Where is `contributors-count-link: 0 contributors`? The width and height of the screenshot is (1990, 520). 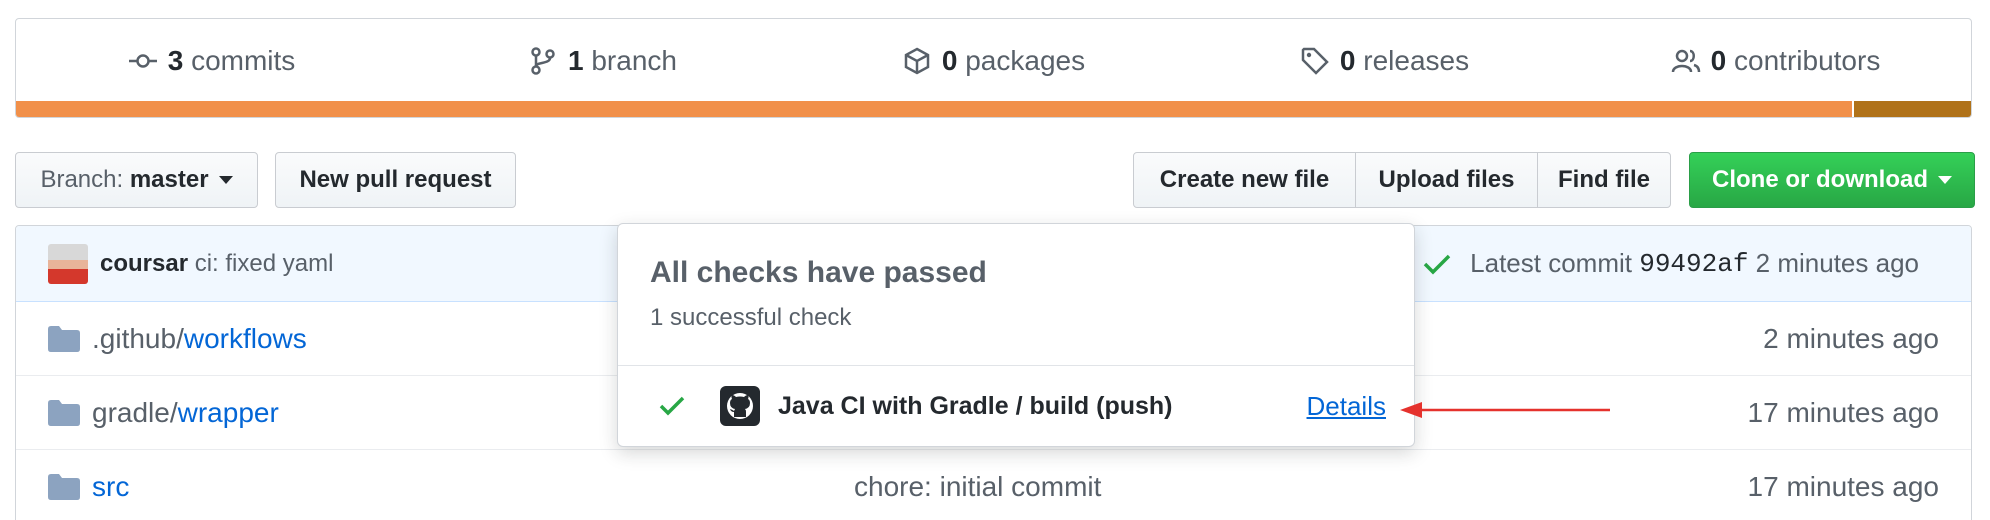 contributors-count-link: 0 contributors is located at coordinates (1775, 61).